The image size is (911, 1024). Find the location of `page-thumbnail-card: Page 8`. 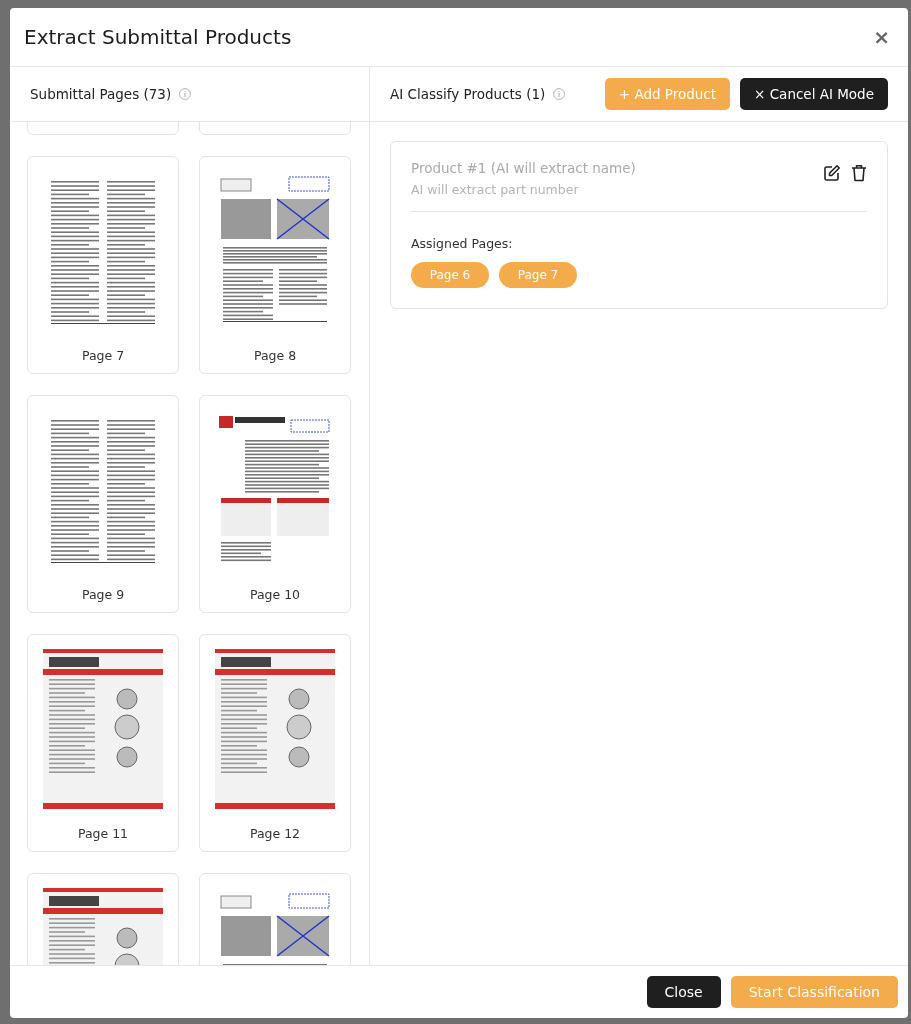

page-thumbnail-card: Page 8 is located at coordinates (275, 265).